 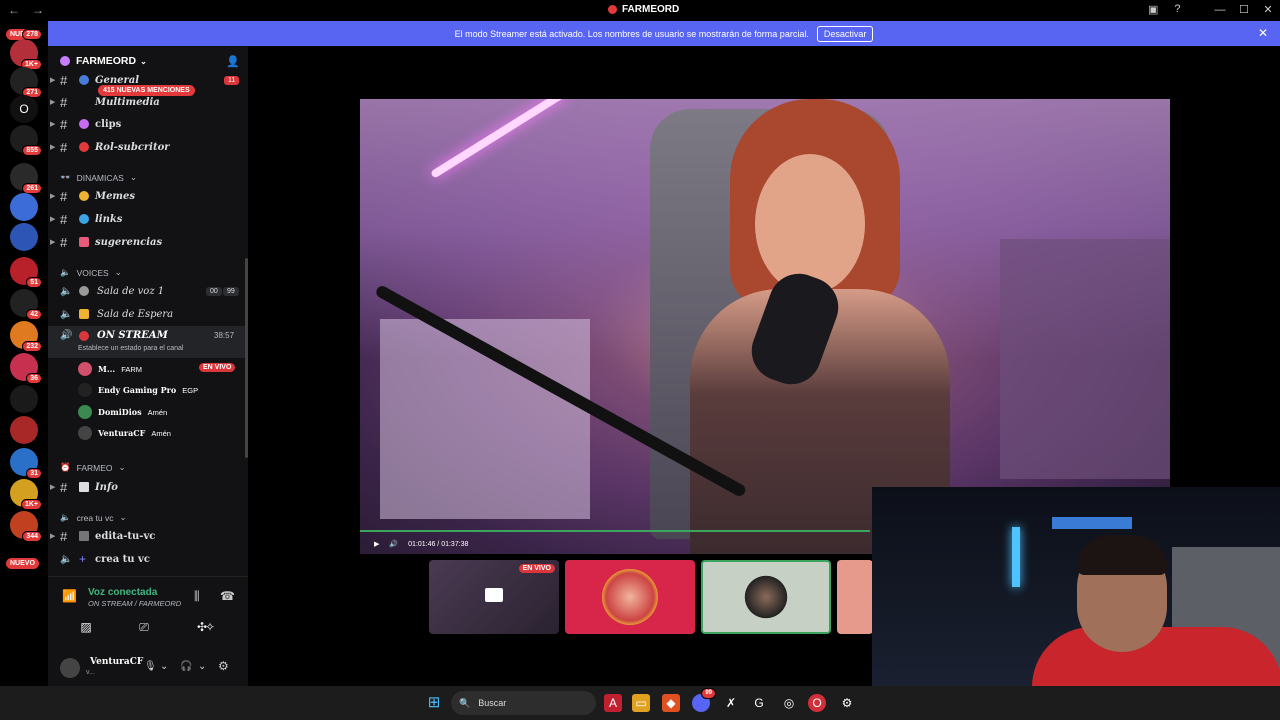 What do you see at coordinates (731, 703) in the screenshot?
I see `app-icon: ✗` at bounding box center [731, 703].